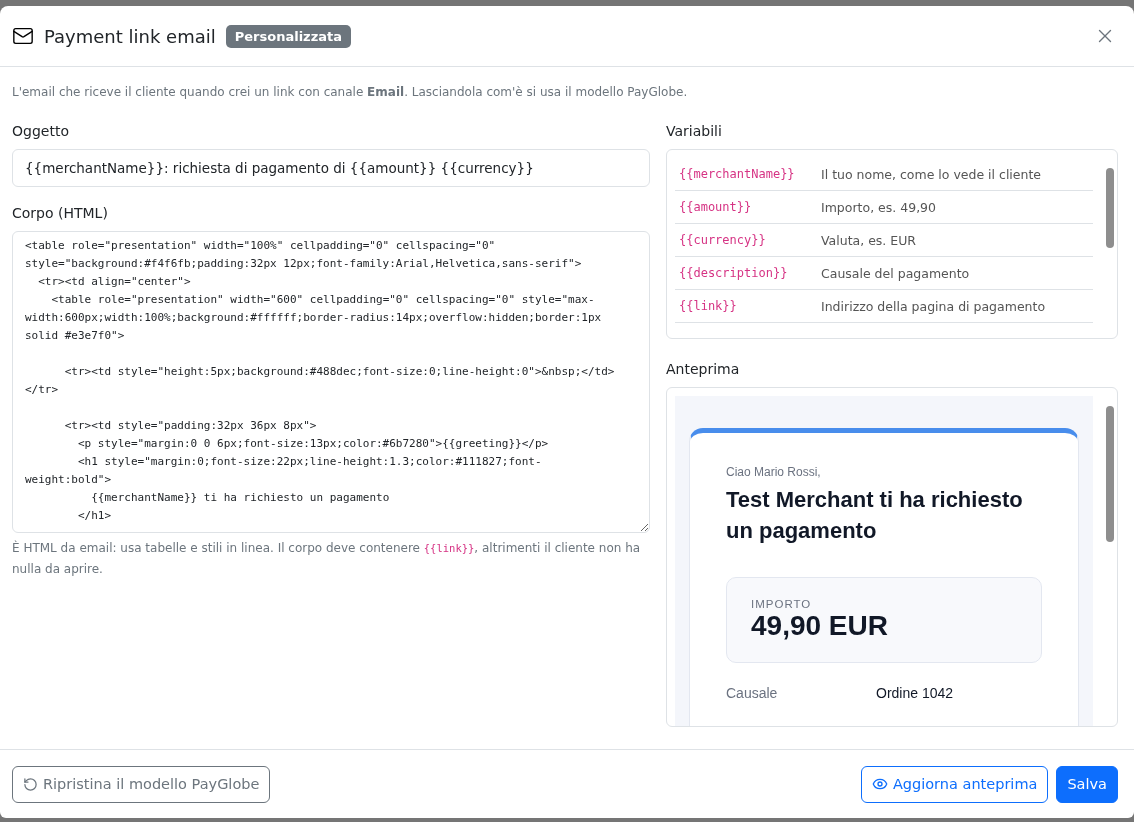 The width and height of the screenshot is (1134, 822). What do you see at coordinates (708, 306) in the screenshot?
I see `variable-name: {{link}}` at bounding box center [708, 306].